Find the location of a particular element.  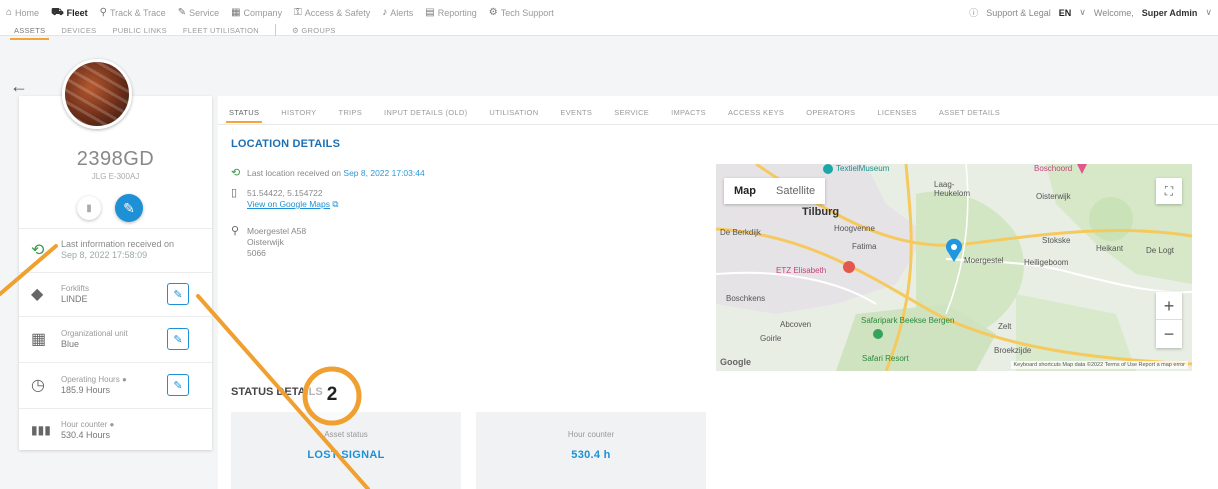

forklift-label: Forklifts is located at coordinates (75, 288).